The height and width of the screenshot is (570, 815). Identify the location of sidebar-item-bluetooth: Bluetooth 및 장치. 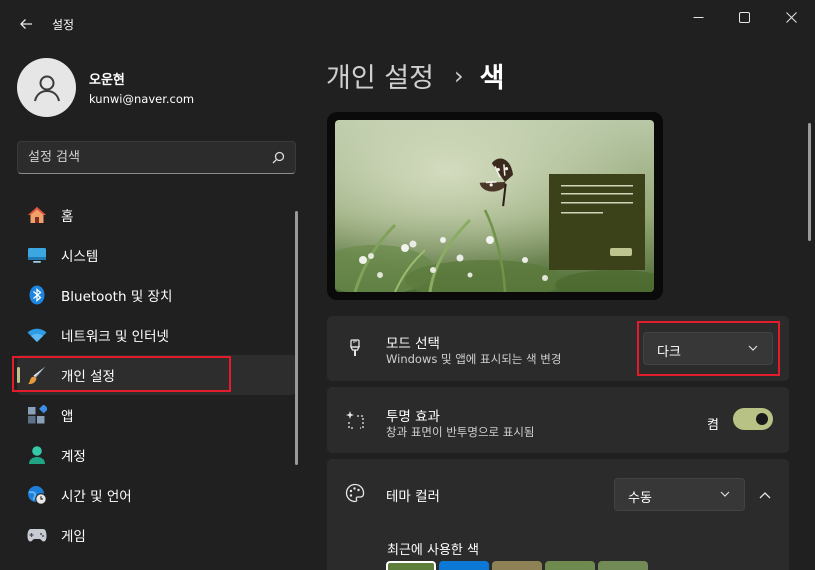
(156, 295).